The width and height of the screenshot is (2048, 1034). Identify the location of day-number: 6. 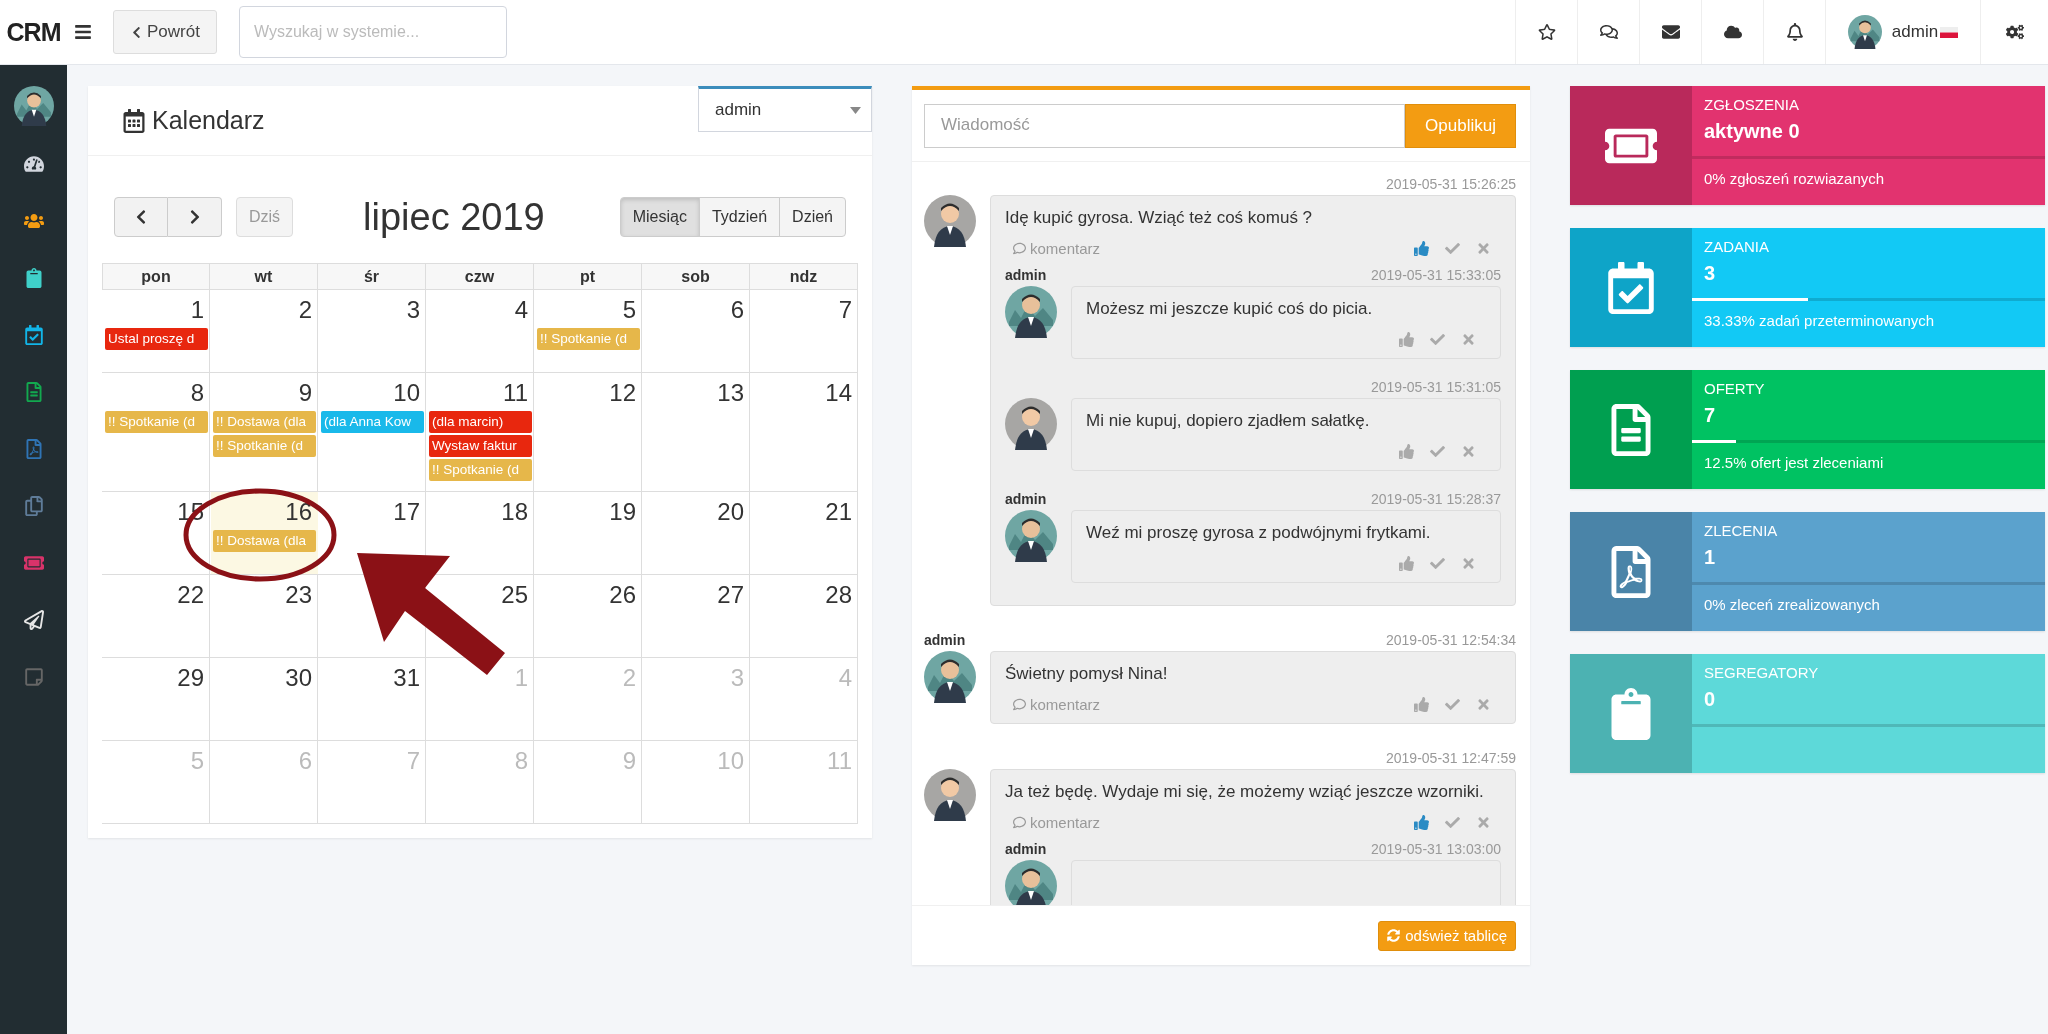
(739, 310).